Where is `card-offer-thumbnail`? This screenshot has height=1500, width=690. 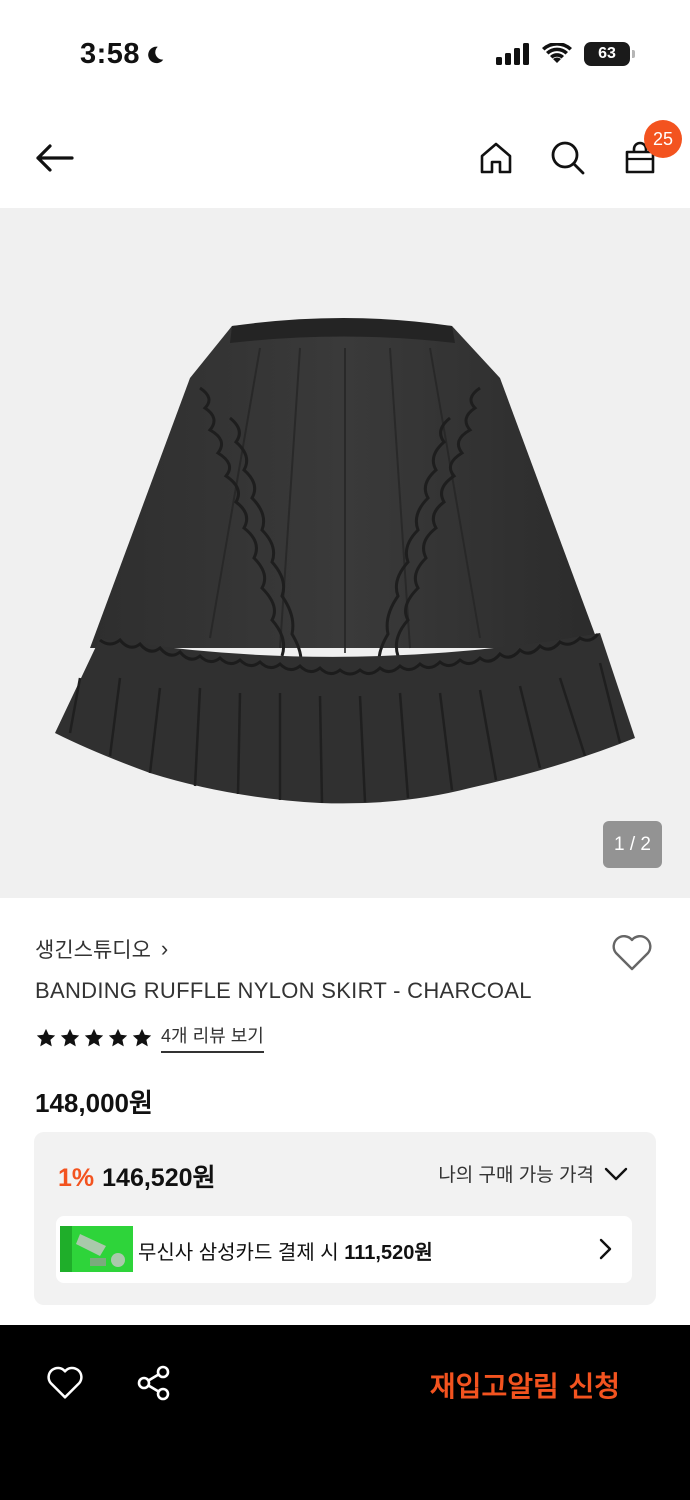 card-offer-thumbnail is located at coordinates (96, 1249).